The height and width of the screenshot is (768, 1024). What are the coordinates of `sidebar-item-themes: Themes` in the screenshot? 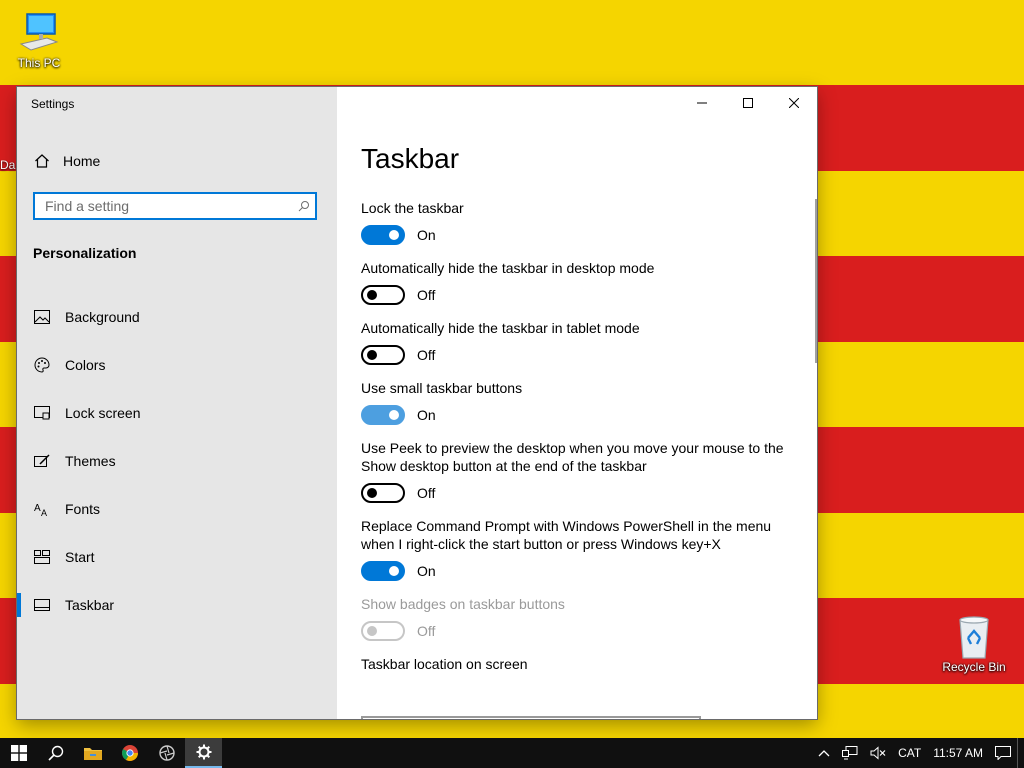 It's located at (177, 461).